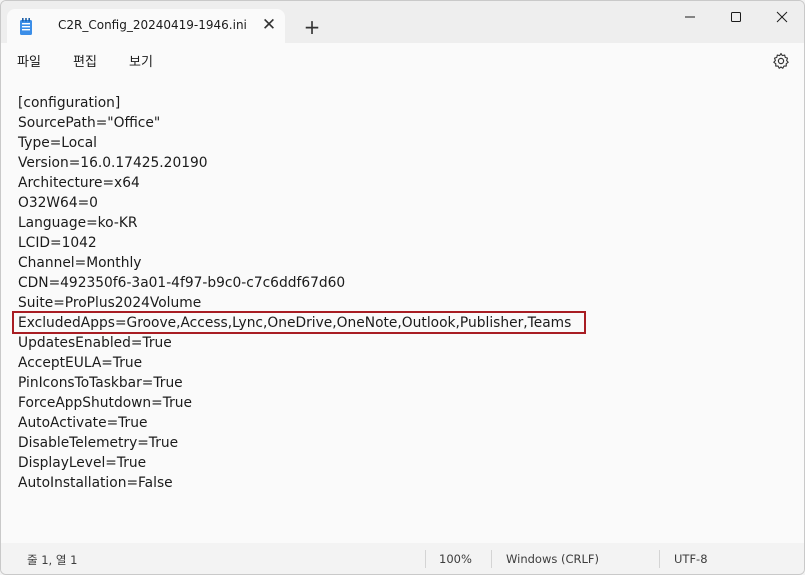 This screenshot has width=805, height=575. Describe the element at coordinates (79, 183) in the screenshot. I see `text-line: Architecture=x64` at that location.